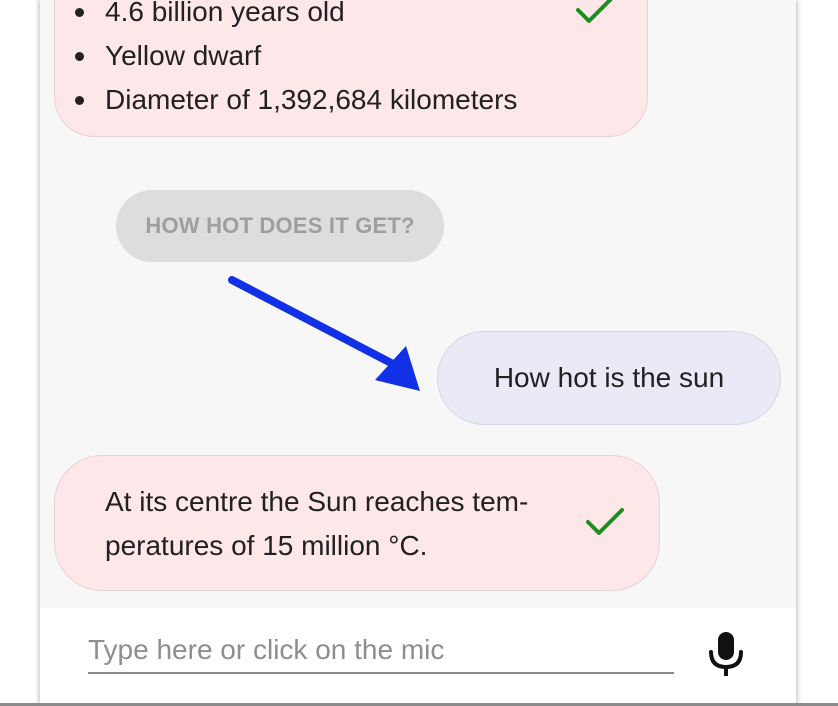  I want to click on user-message-text: How hot is the sun, so click(609, 377).